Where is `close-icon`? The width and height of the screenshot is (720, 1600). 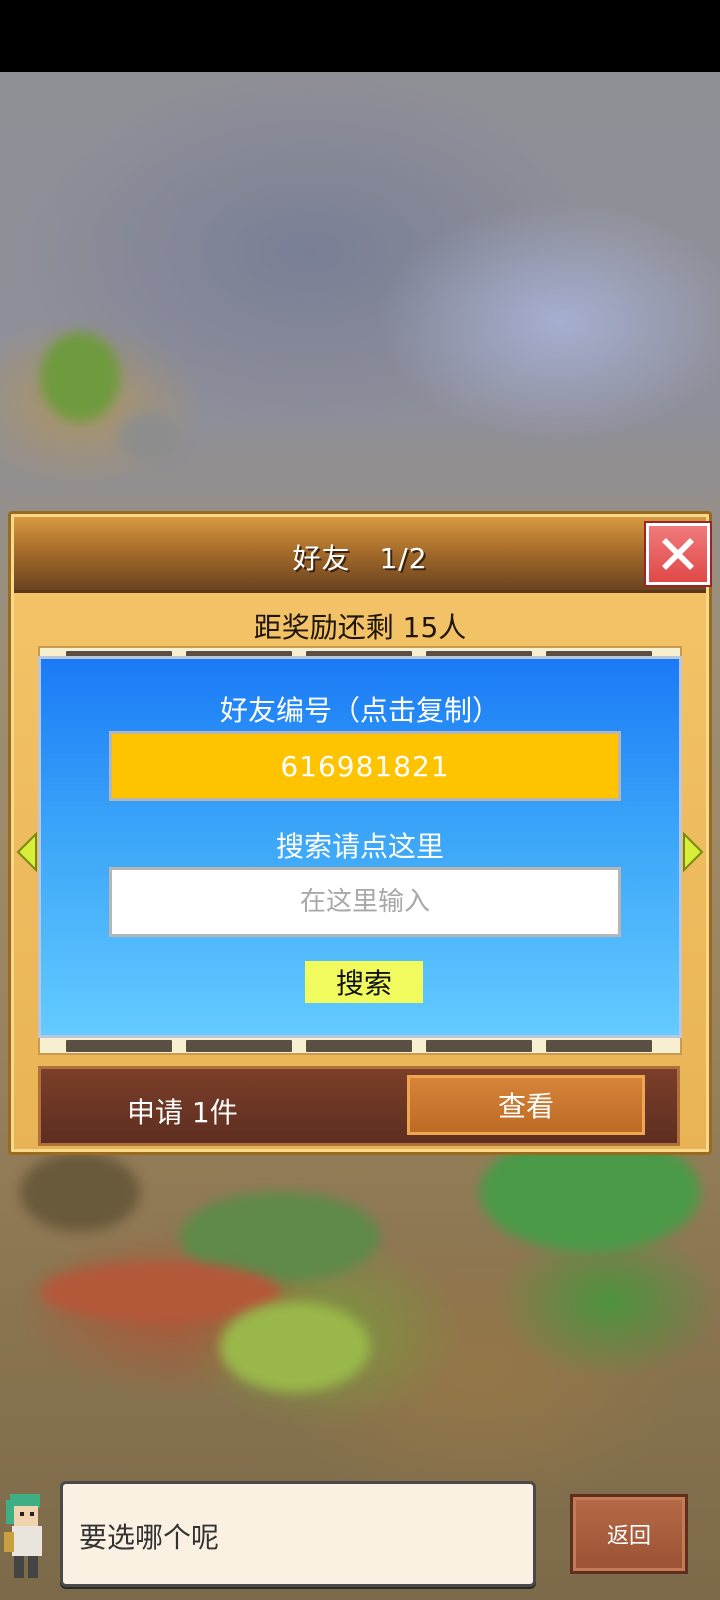
close-icon is located at coordinates (678, 554).